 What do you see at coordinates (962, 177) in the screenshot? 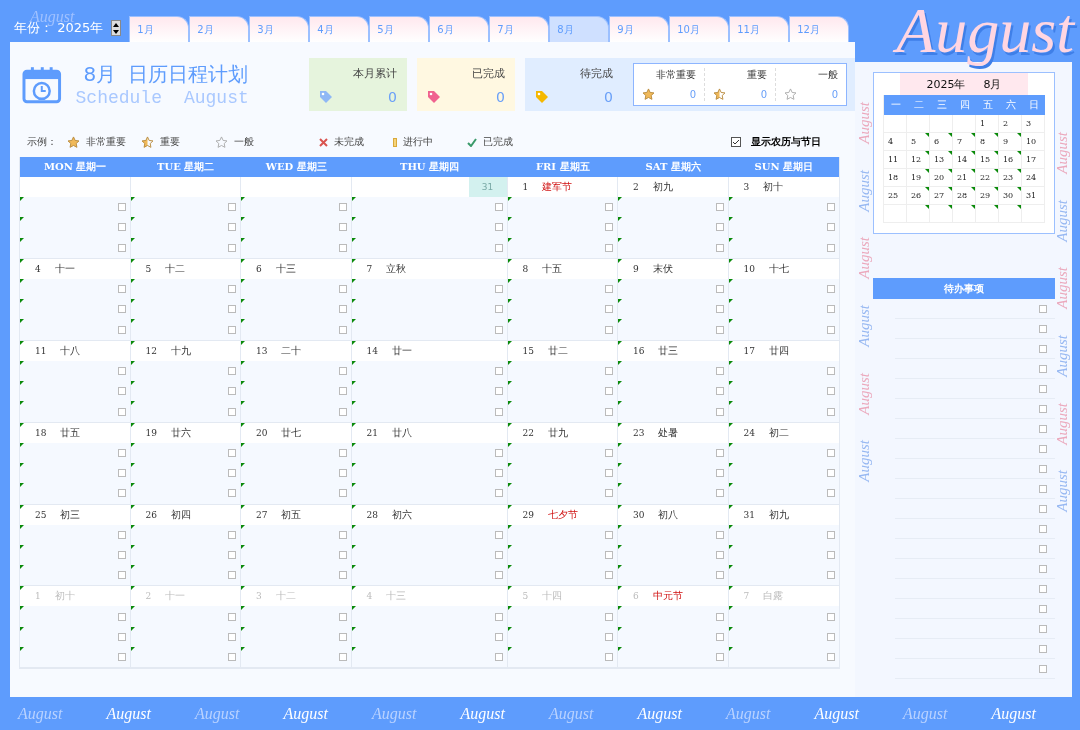
I see `mini-day: 21` at bounding box center [962, 177].